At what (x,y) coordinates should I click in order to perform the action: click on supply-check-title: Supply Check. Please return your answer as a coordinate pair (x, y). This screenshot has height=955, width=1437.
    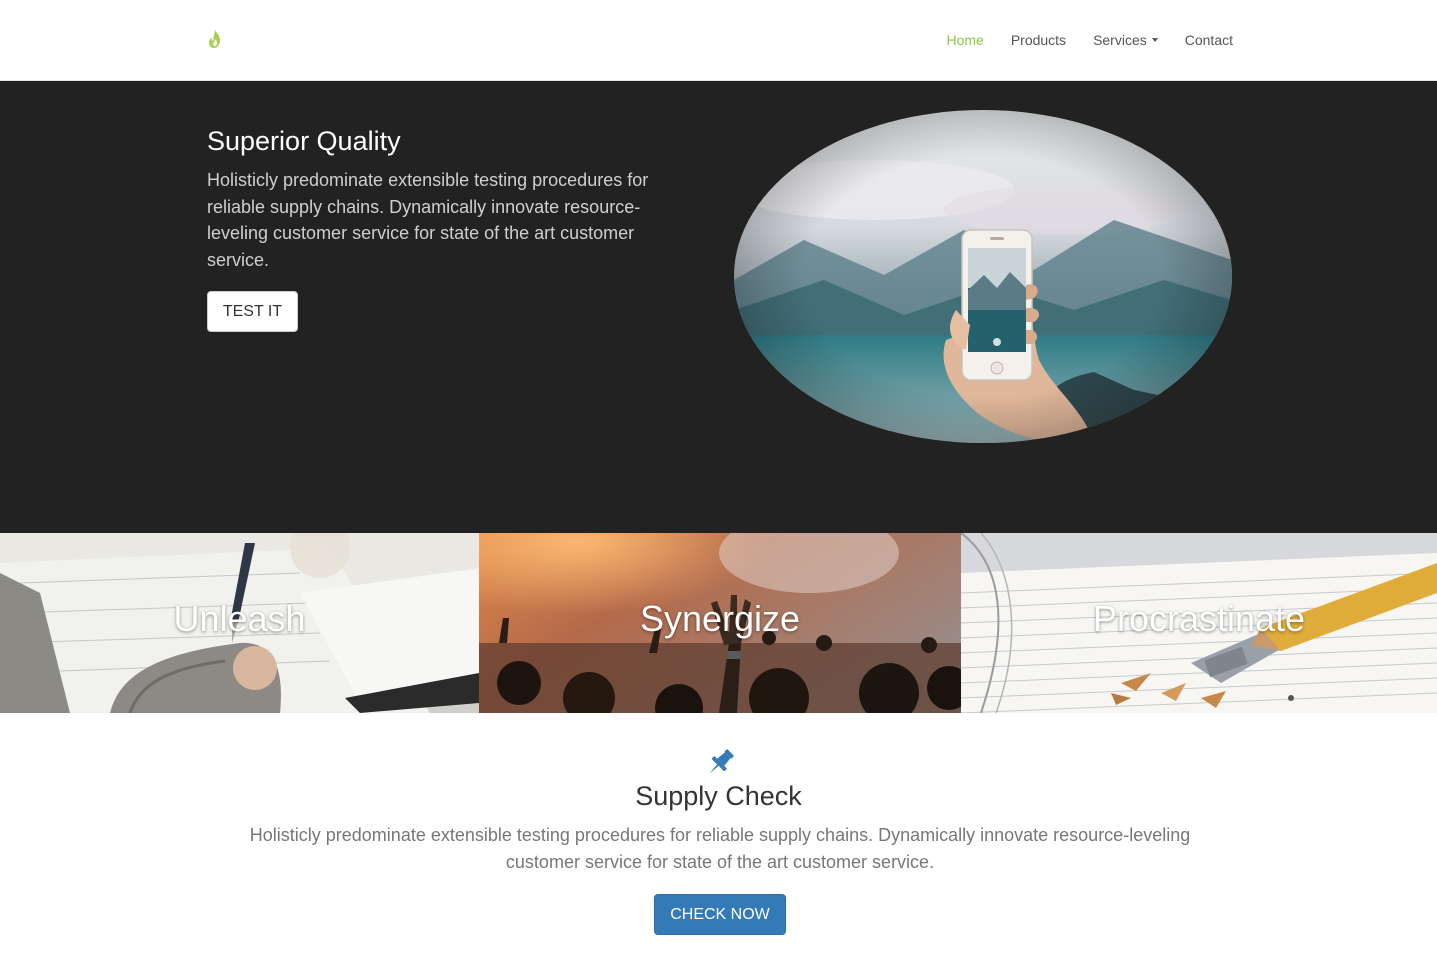
    Looking at the image, I should click on (718, 796).